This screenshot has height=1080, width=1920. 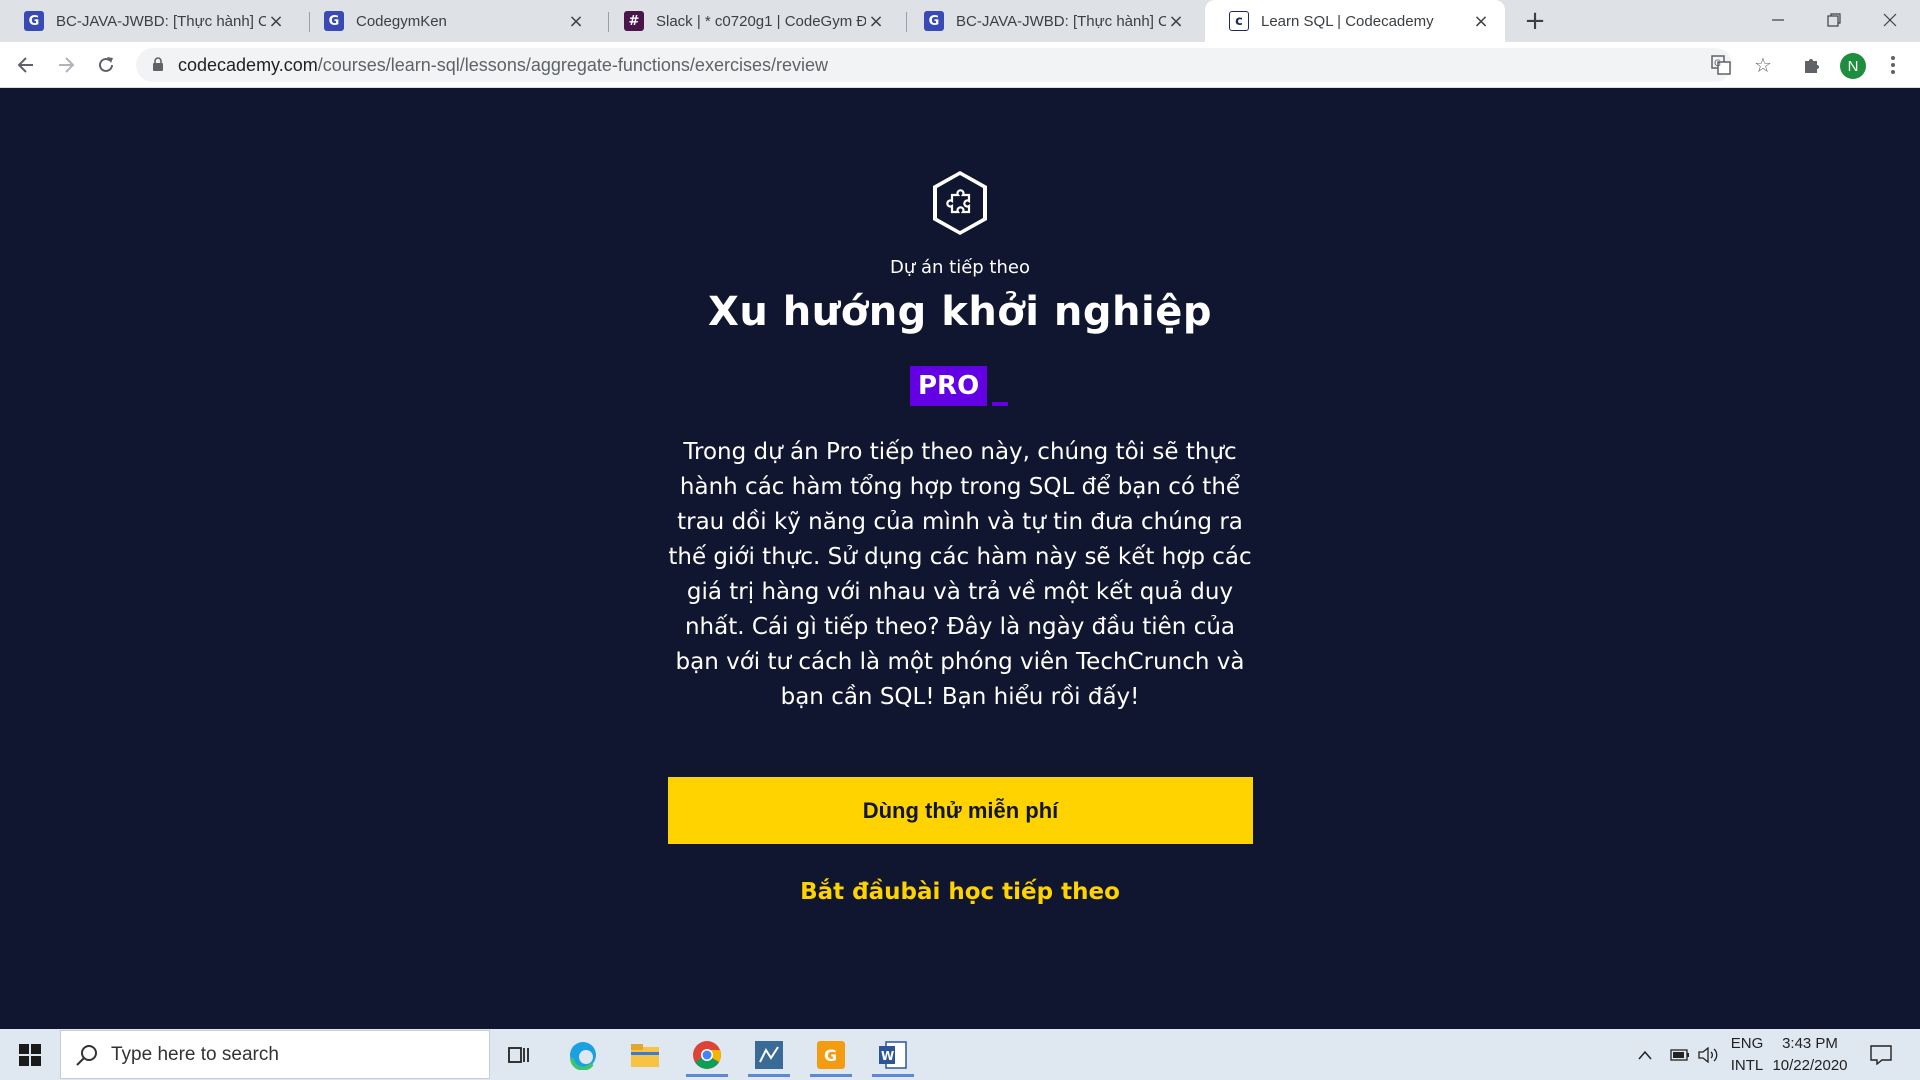 I want to click on tab-bc-java-2: G BC-JAVA-JWBD: [Thực hành] Các ×, so click(x=1050, y=21).